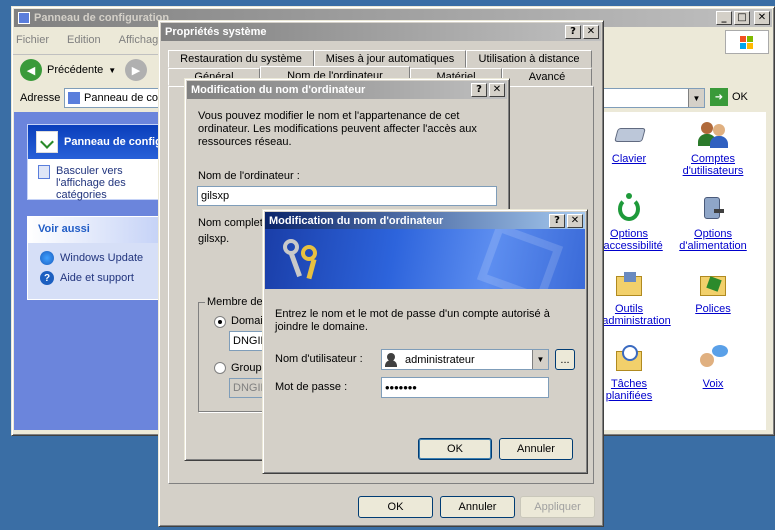  I want to click on address-field: Panneau de configuration, so click(112, 98).